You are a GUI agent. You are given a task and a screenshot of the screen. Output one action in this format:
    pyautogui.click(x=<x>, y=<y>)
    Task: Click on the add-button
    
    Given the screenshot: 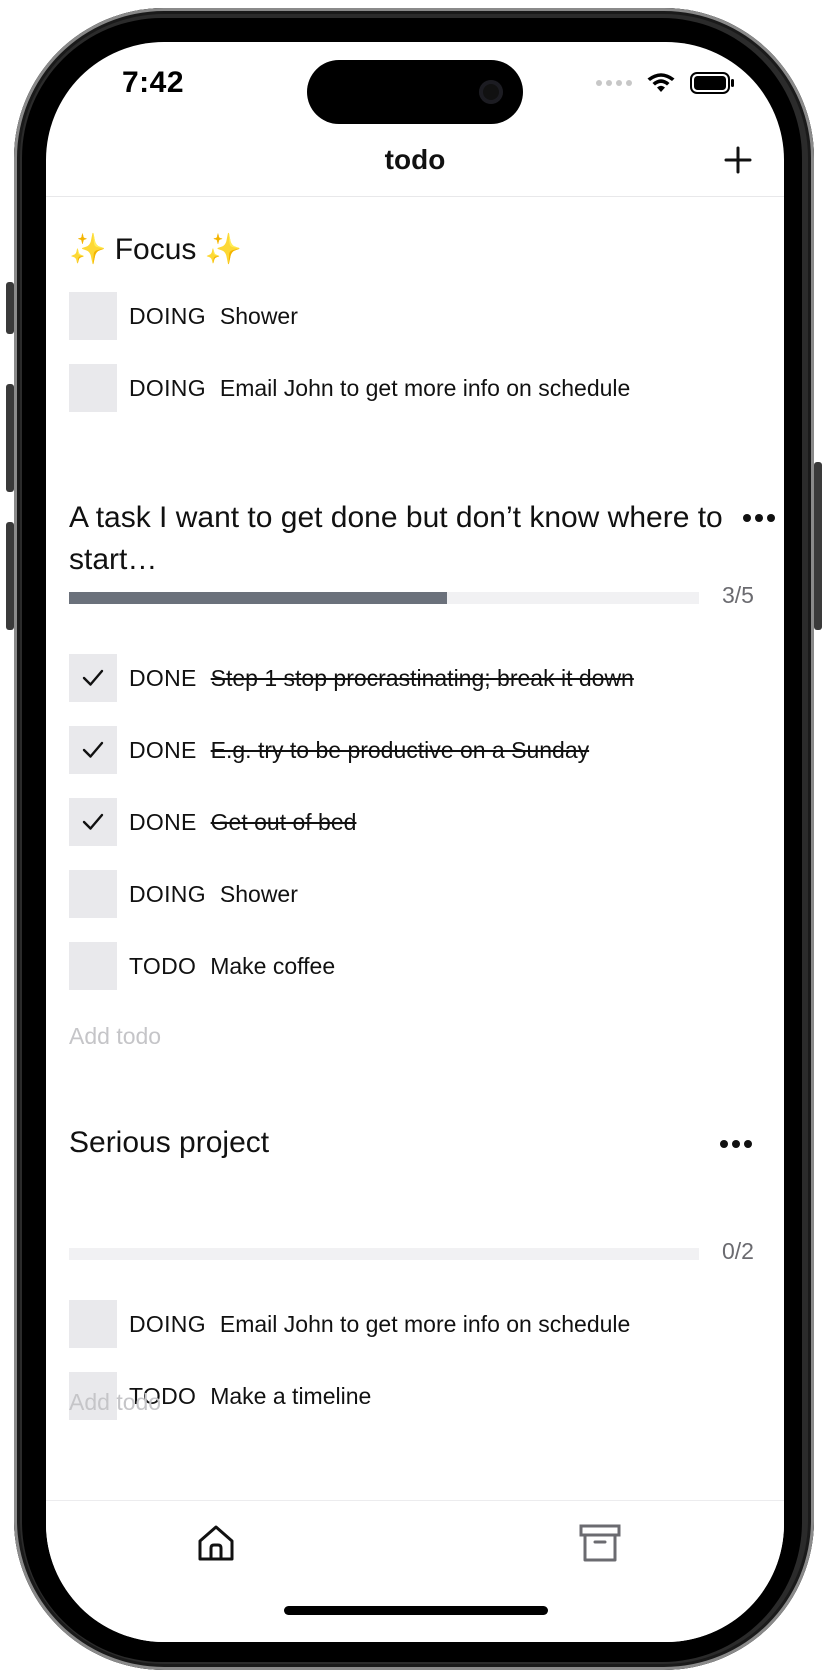 What is the action you would take?
    pyautogui.click(x=738, y=160)
    